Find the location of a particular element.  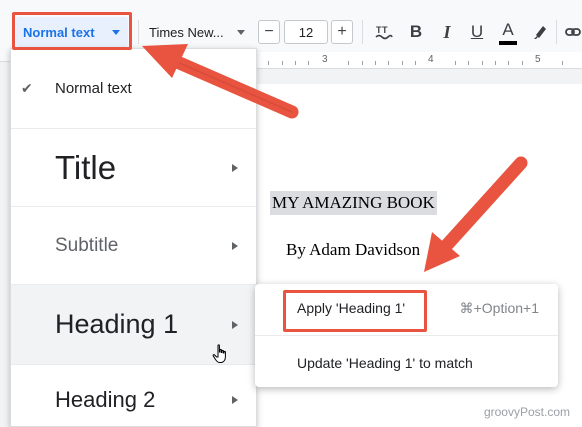

menu-item-heading-2: Heading 2 is located at coordinates (133, 395).